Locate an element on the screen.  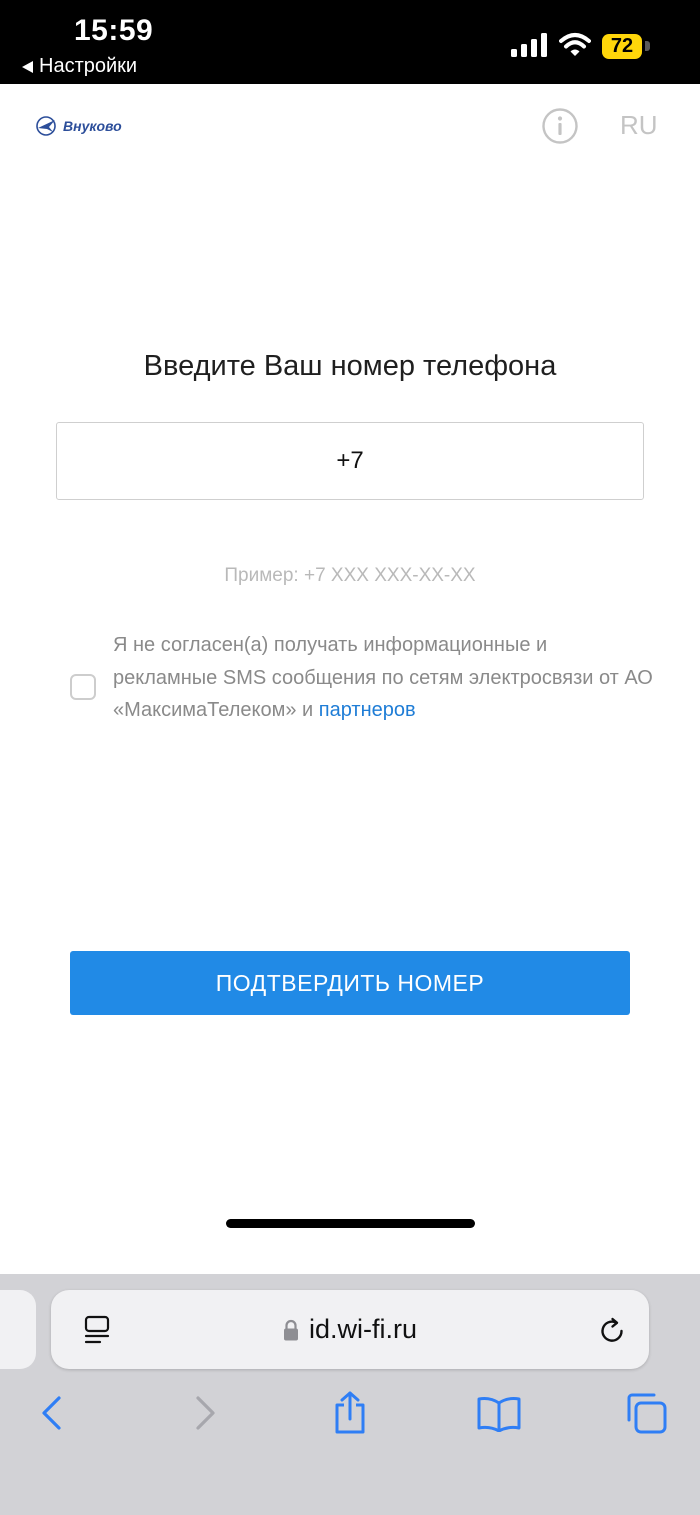
vnukovo-logo: Внуково is located at coordinates (78, 126).